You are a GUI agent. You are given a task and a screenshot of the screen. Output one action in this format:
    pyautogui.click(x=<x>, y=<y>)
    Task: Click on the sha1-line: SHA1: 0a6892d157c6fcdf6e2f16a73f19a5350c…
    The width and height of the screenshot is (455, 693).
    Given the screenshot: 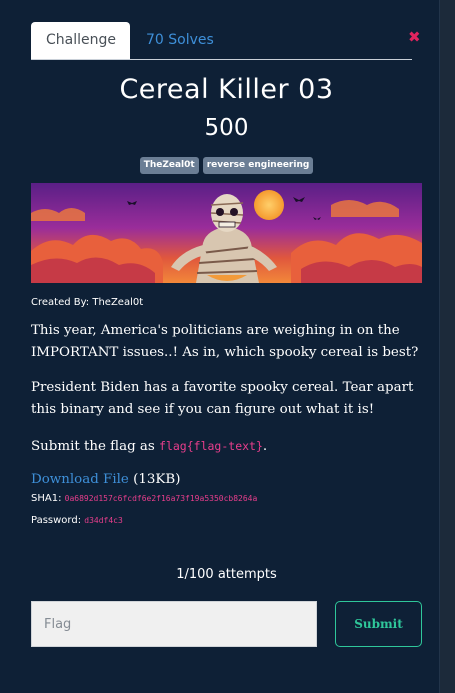 What is the action you would take?
    pyautogui.click(x=144, y=498)
    